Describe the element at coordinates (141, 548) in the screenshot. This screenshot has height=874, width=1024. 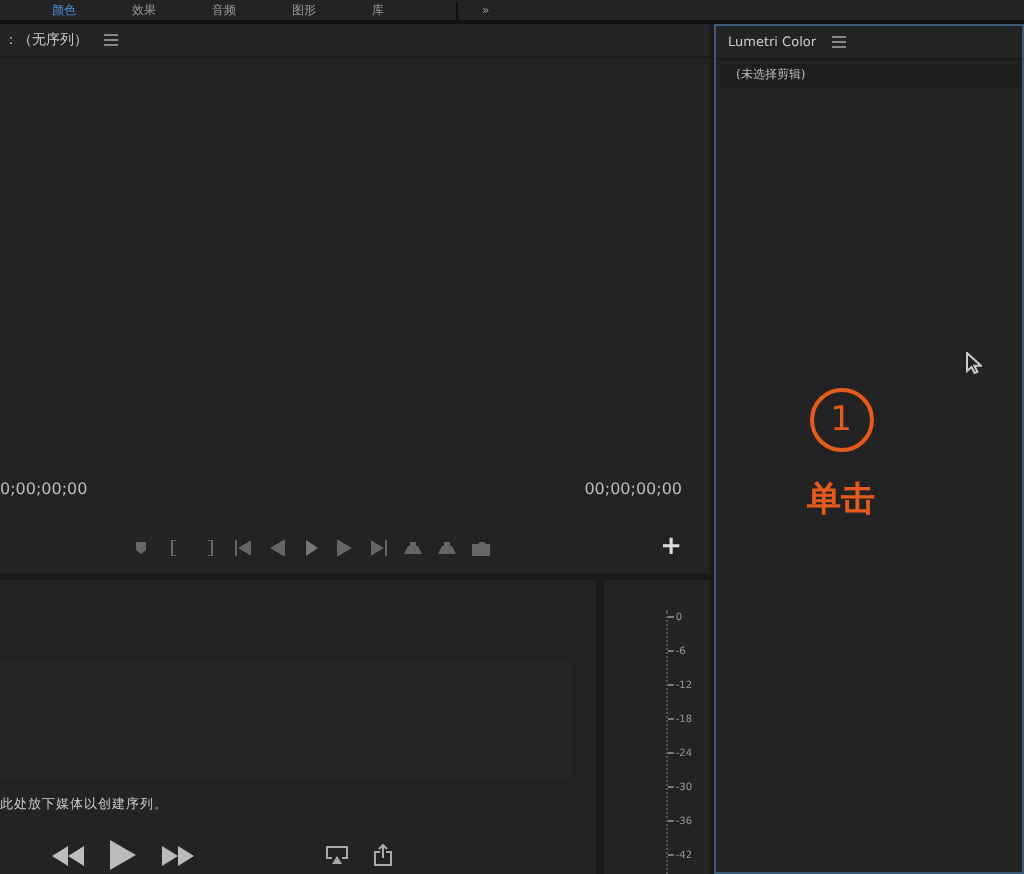
I see `marker-icon` at that location.